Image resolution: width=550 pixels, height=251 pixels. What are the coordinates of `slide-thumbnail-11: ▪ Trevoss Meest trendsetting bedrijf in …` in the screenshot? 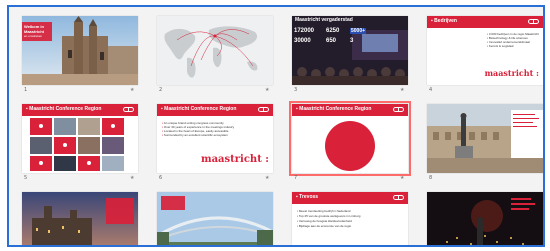 It's located at (350, 218).